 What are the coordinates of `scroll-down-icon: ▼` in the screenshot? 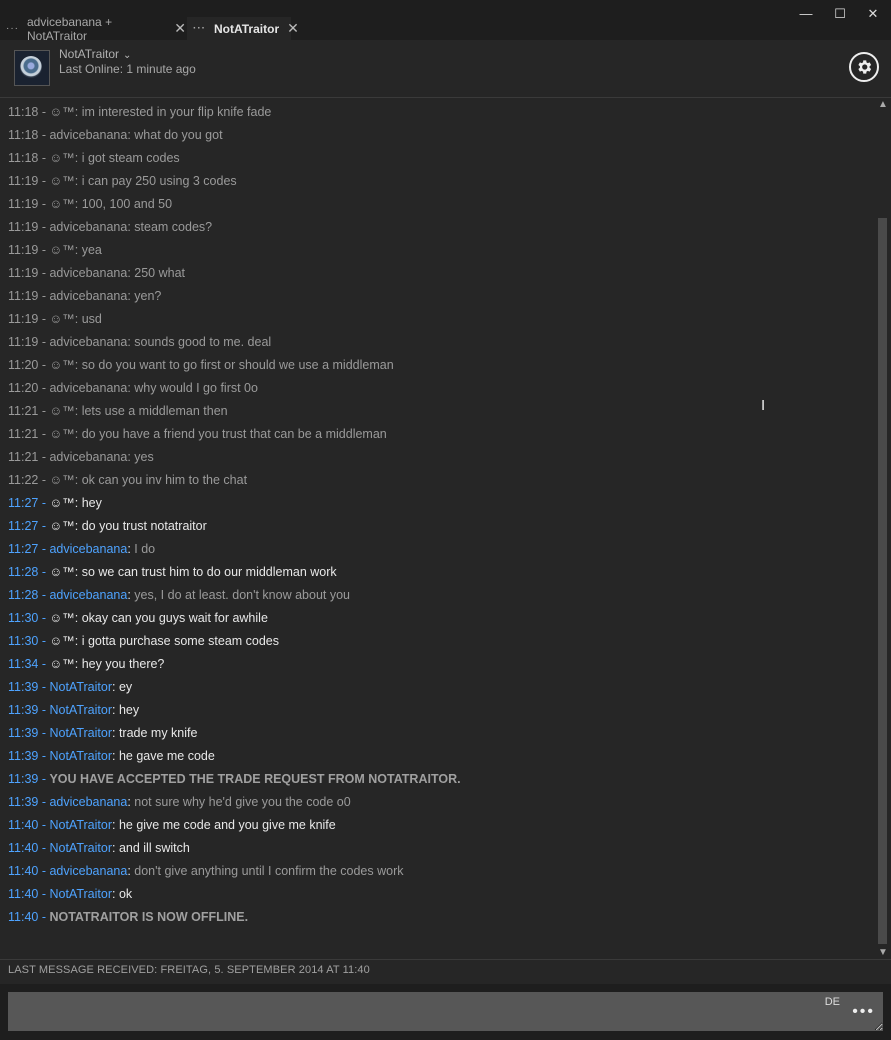 It's located at (883, 953).